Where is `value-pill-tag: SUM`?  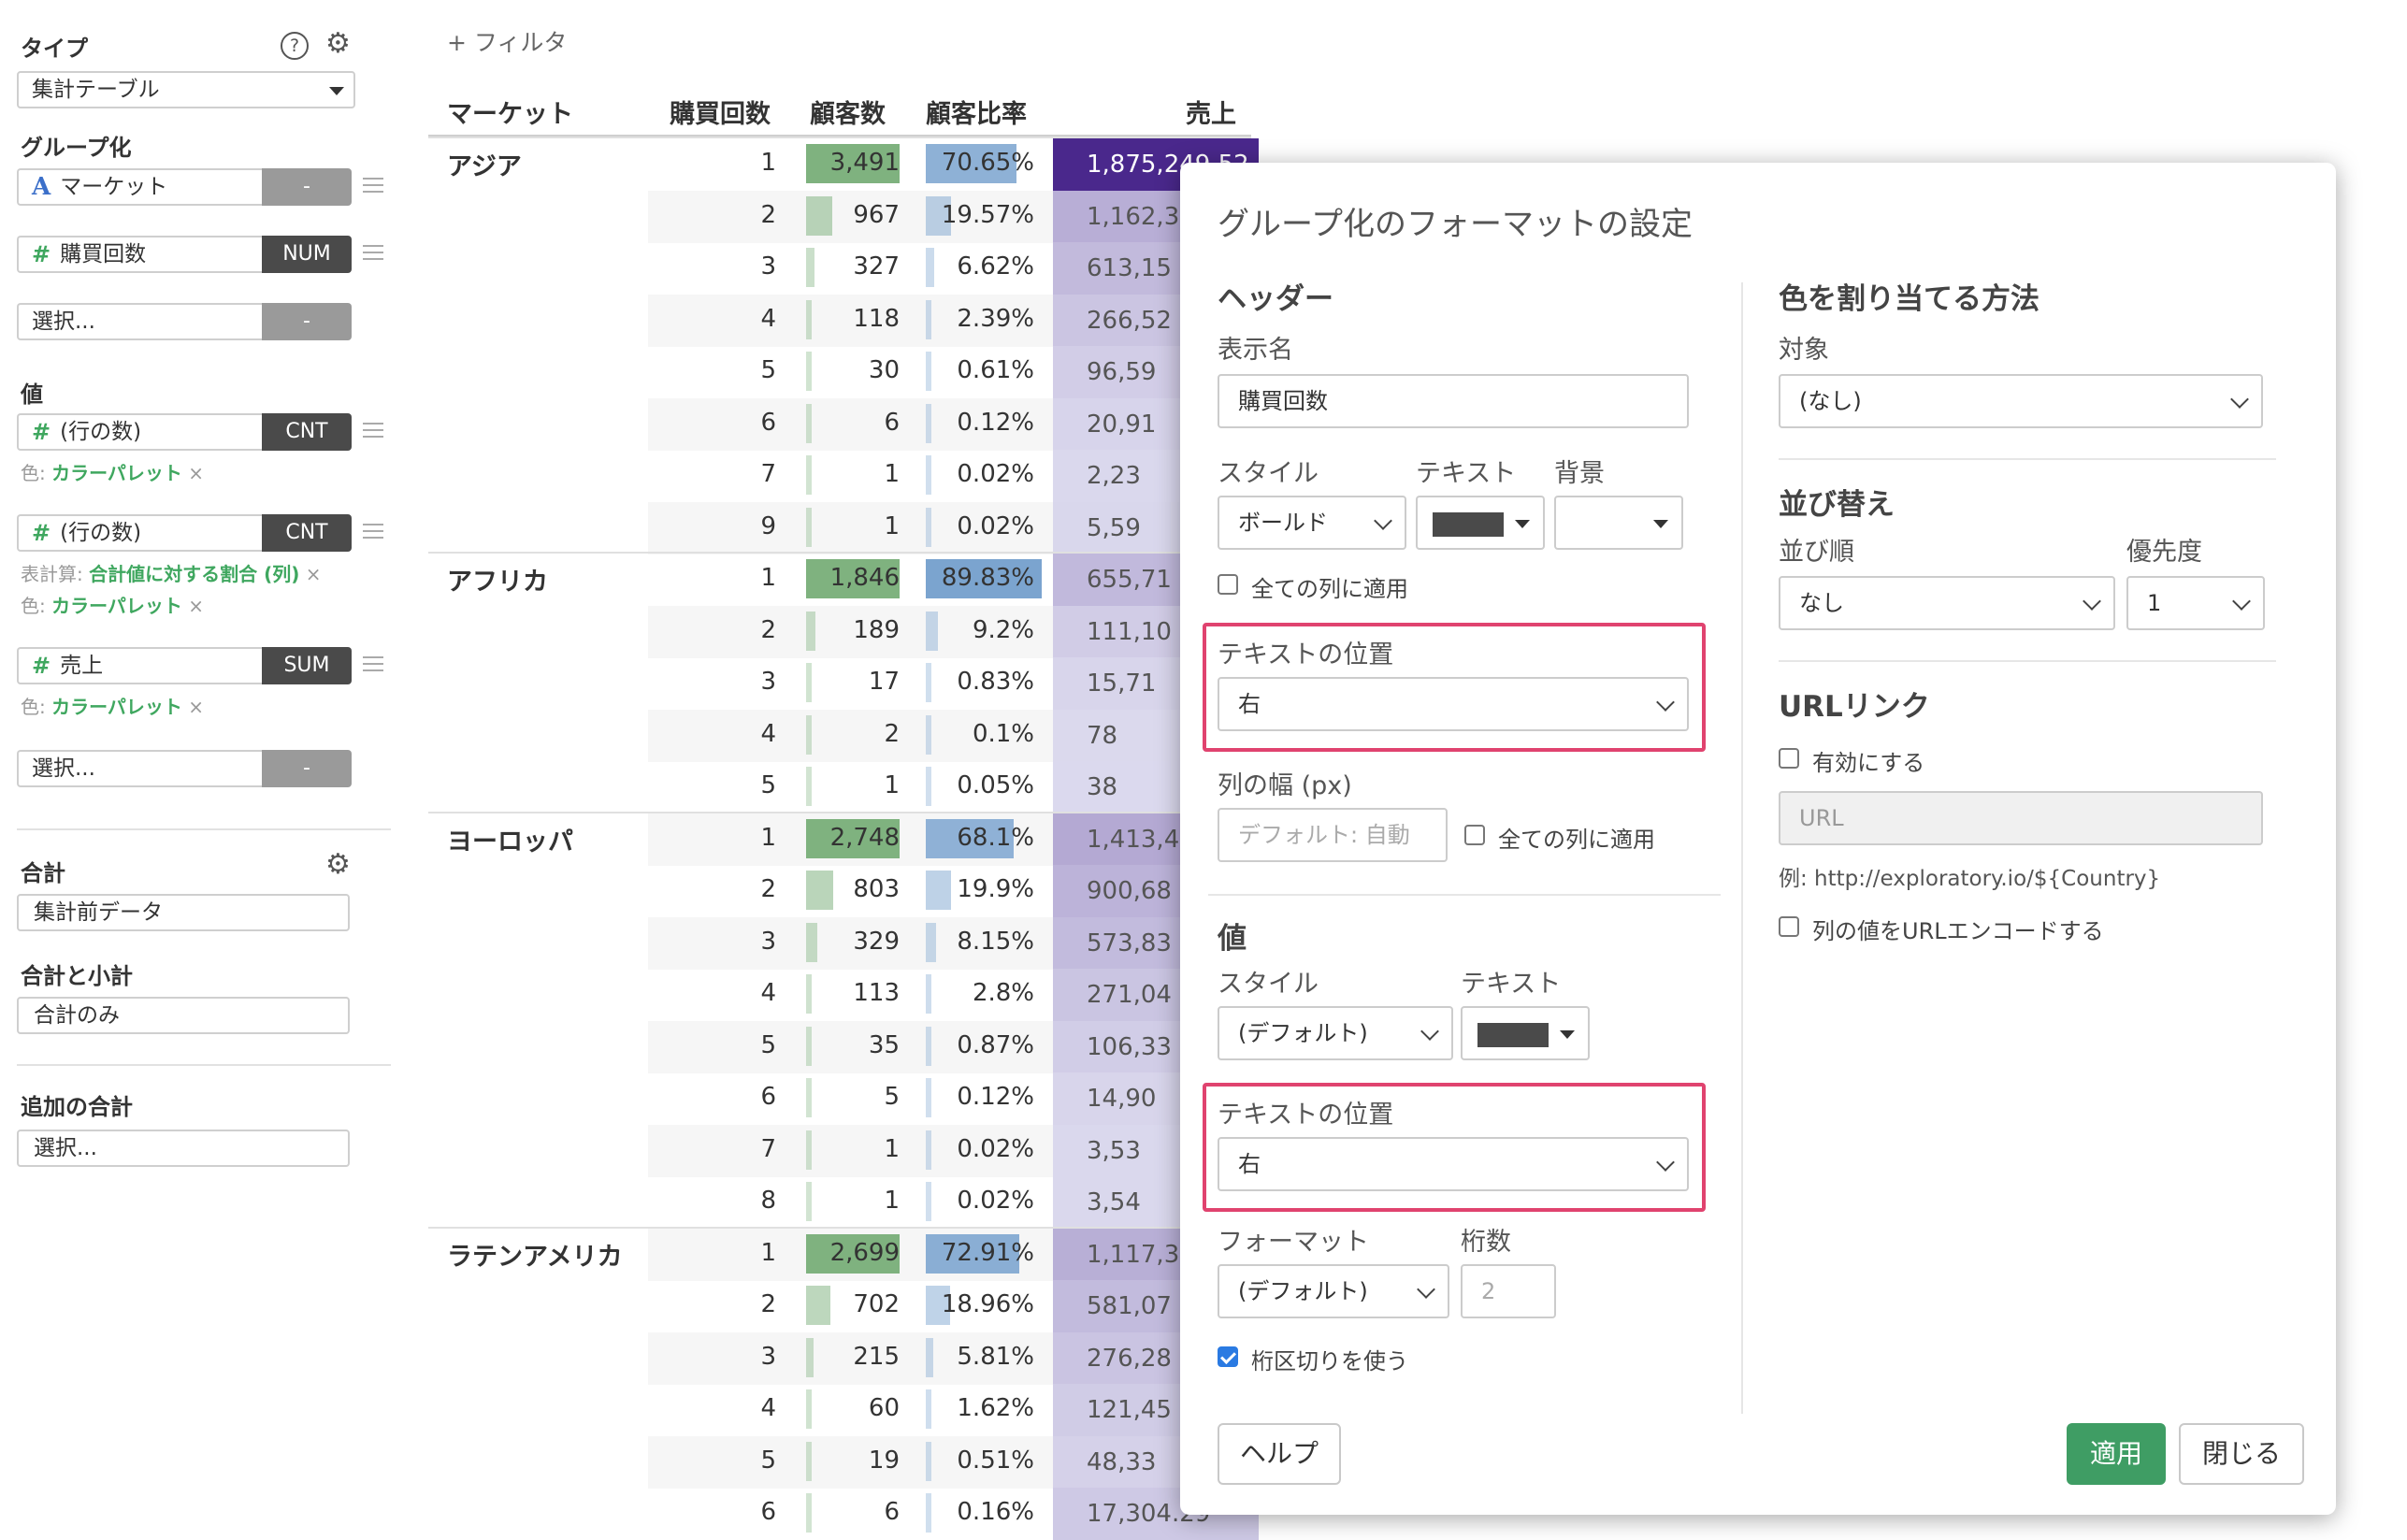
value-pill-tag: SUM is located at coordinates (307, 665).